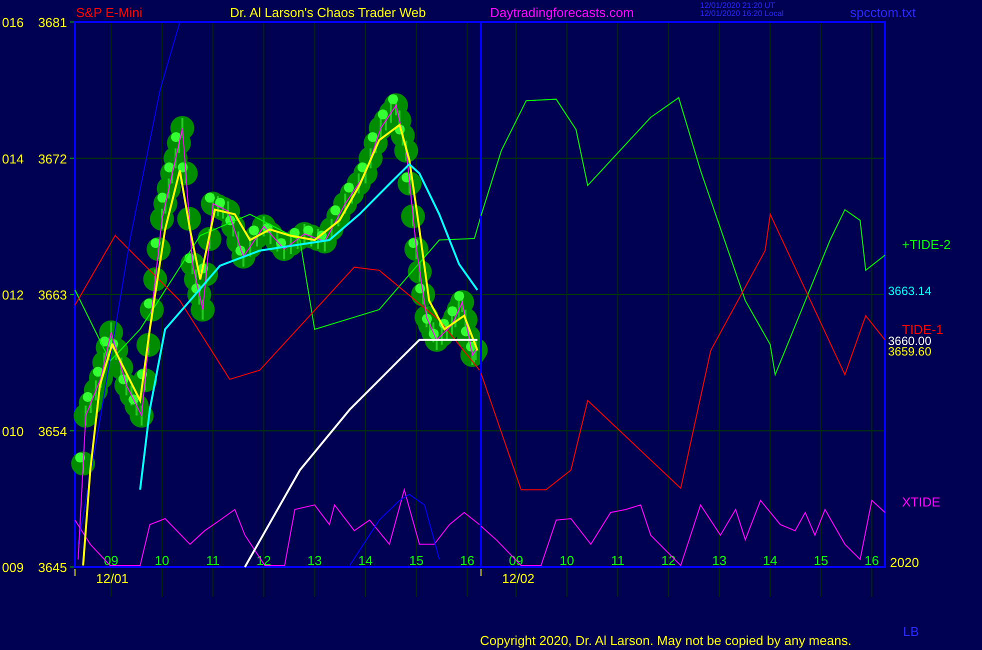  Describe the element at coordinates (926, 244) in the screenshot. I see `series-label: +TIDE-2` at that location.